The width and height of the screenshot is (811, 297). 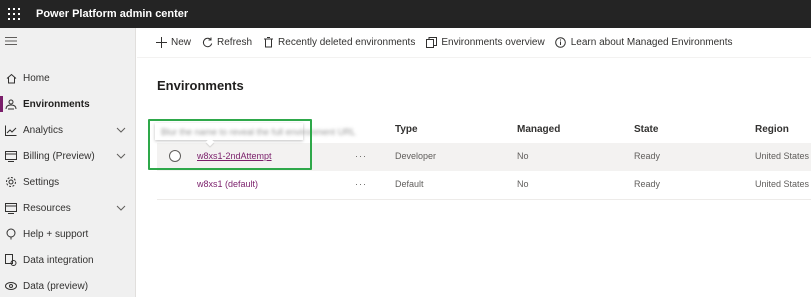 I want to click on new-label: New, so click(x=181, y=42).